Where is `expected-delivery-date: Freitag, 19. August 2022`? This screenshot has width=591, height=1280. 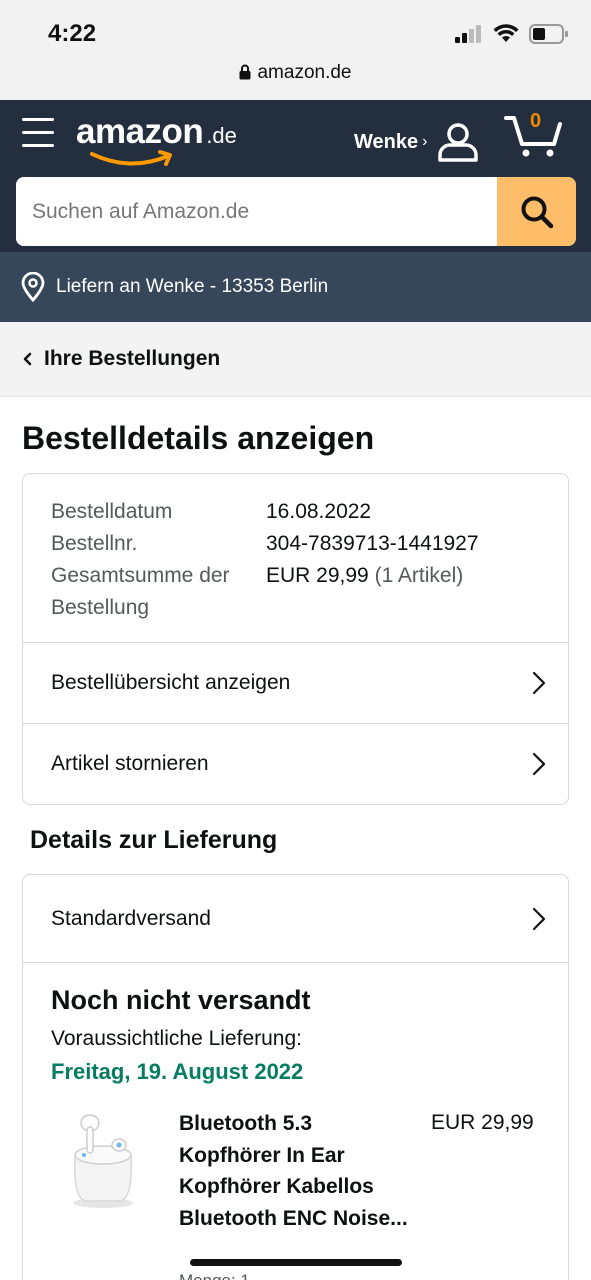 expected-delivery-date: Freitag, 19. August 2022 is located at coordinates (177, 1071).